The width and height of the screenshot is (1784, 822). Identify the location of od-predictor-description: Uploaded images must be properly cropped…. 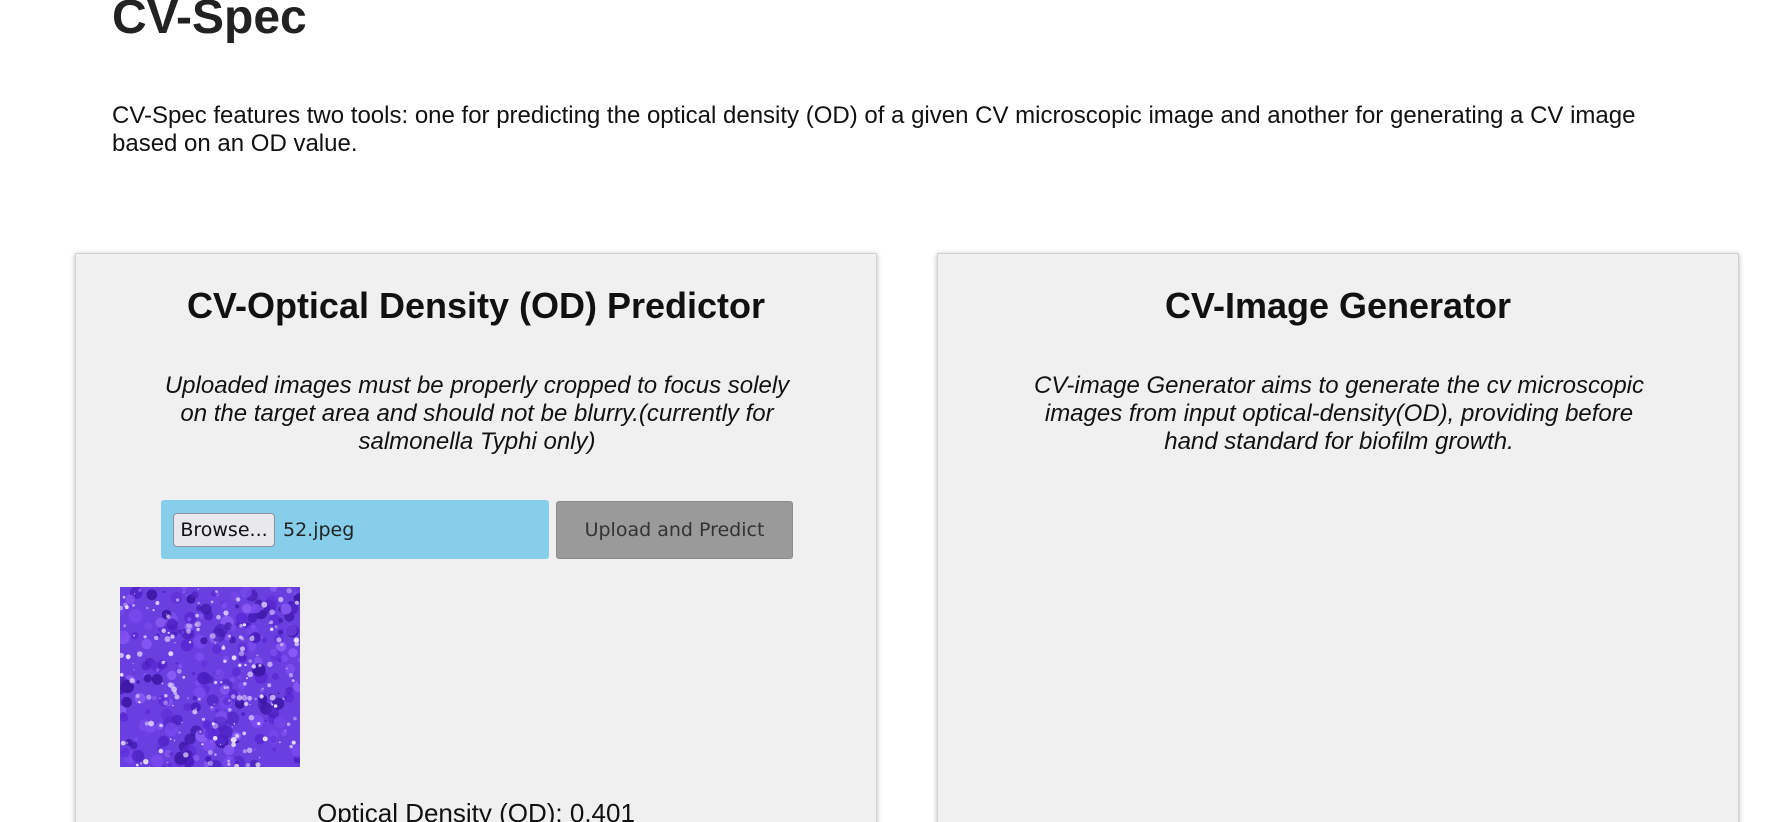
(477, 413).